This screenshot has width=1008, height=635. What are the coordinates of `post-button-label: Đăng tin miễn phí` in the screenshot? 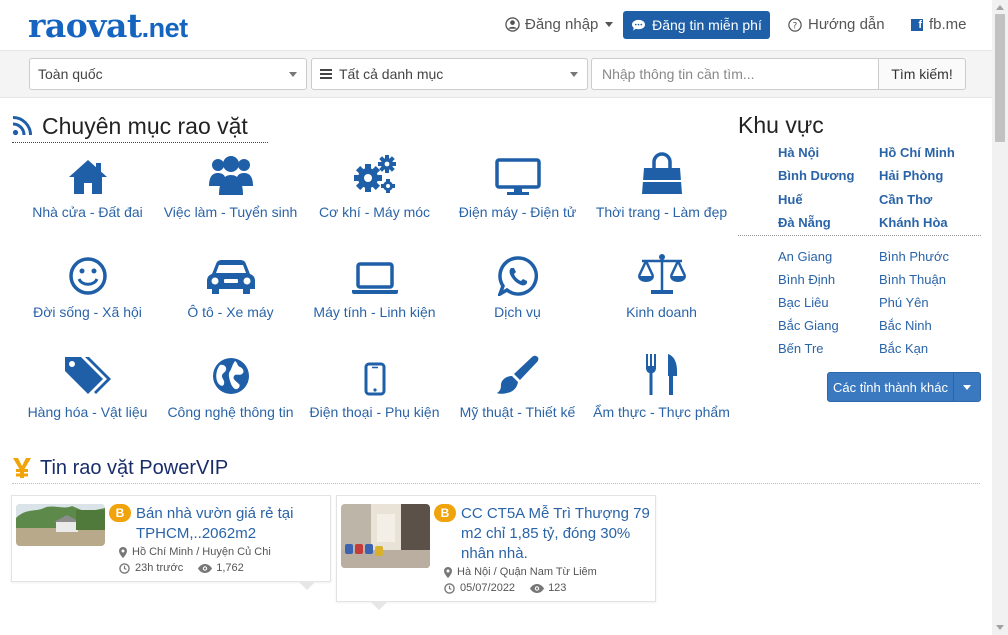 It's located at (707, 25).